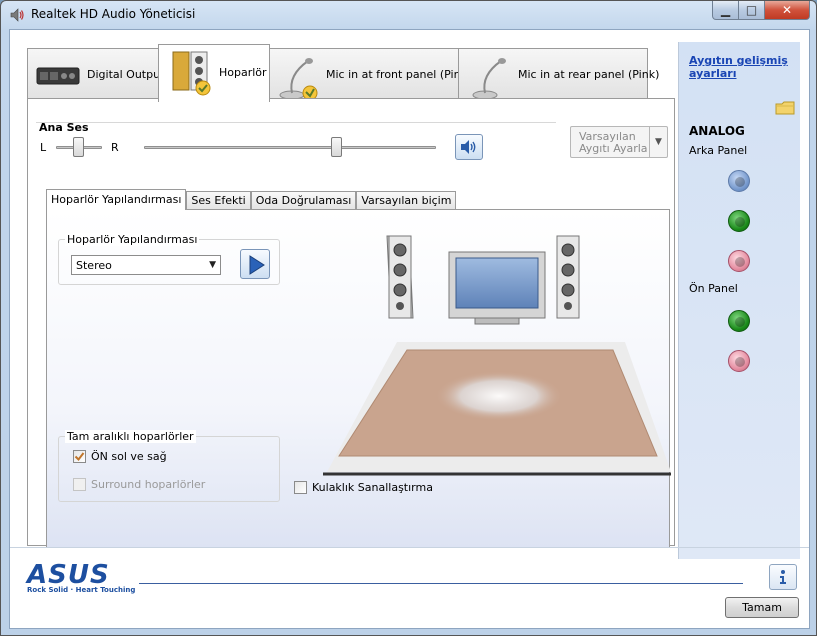 Image resolution: width=817 pixels, height=636 pixels. I want to click on advanced-settings-link: Aygıtın gelişmiş ayarları, so click(739, 67).